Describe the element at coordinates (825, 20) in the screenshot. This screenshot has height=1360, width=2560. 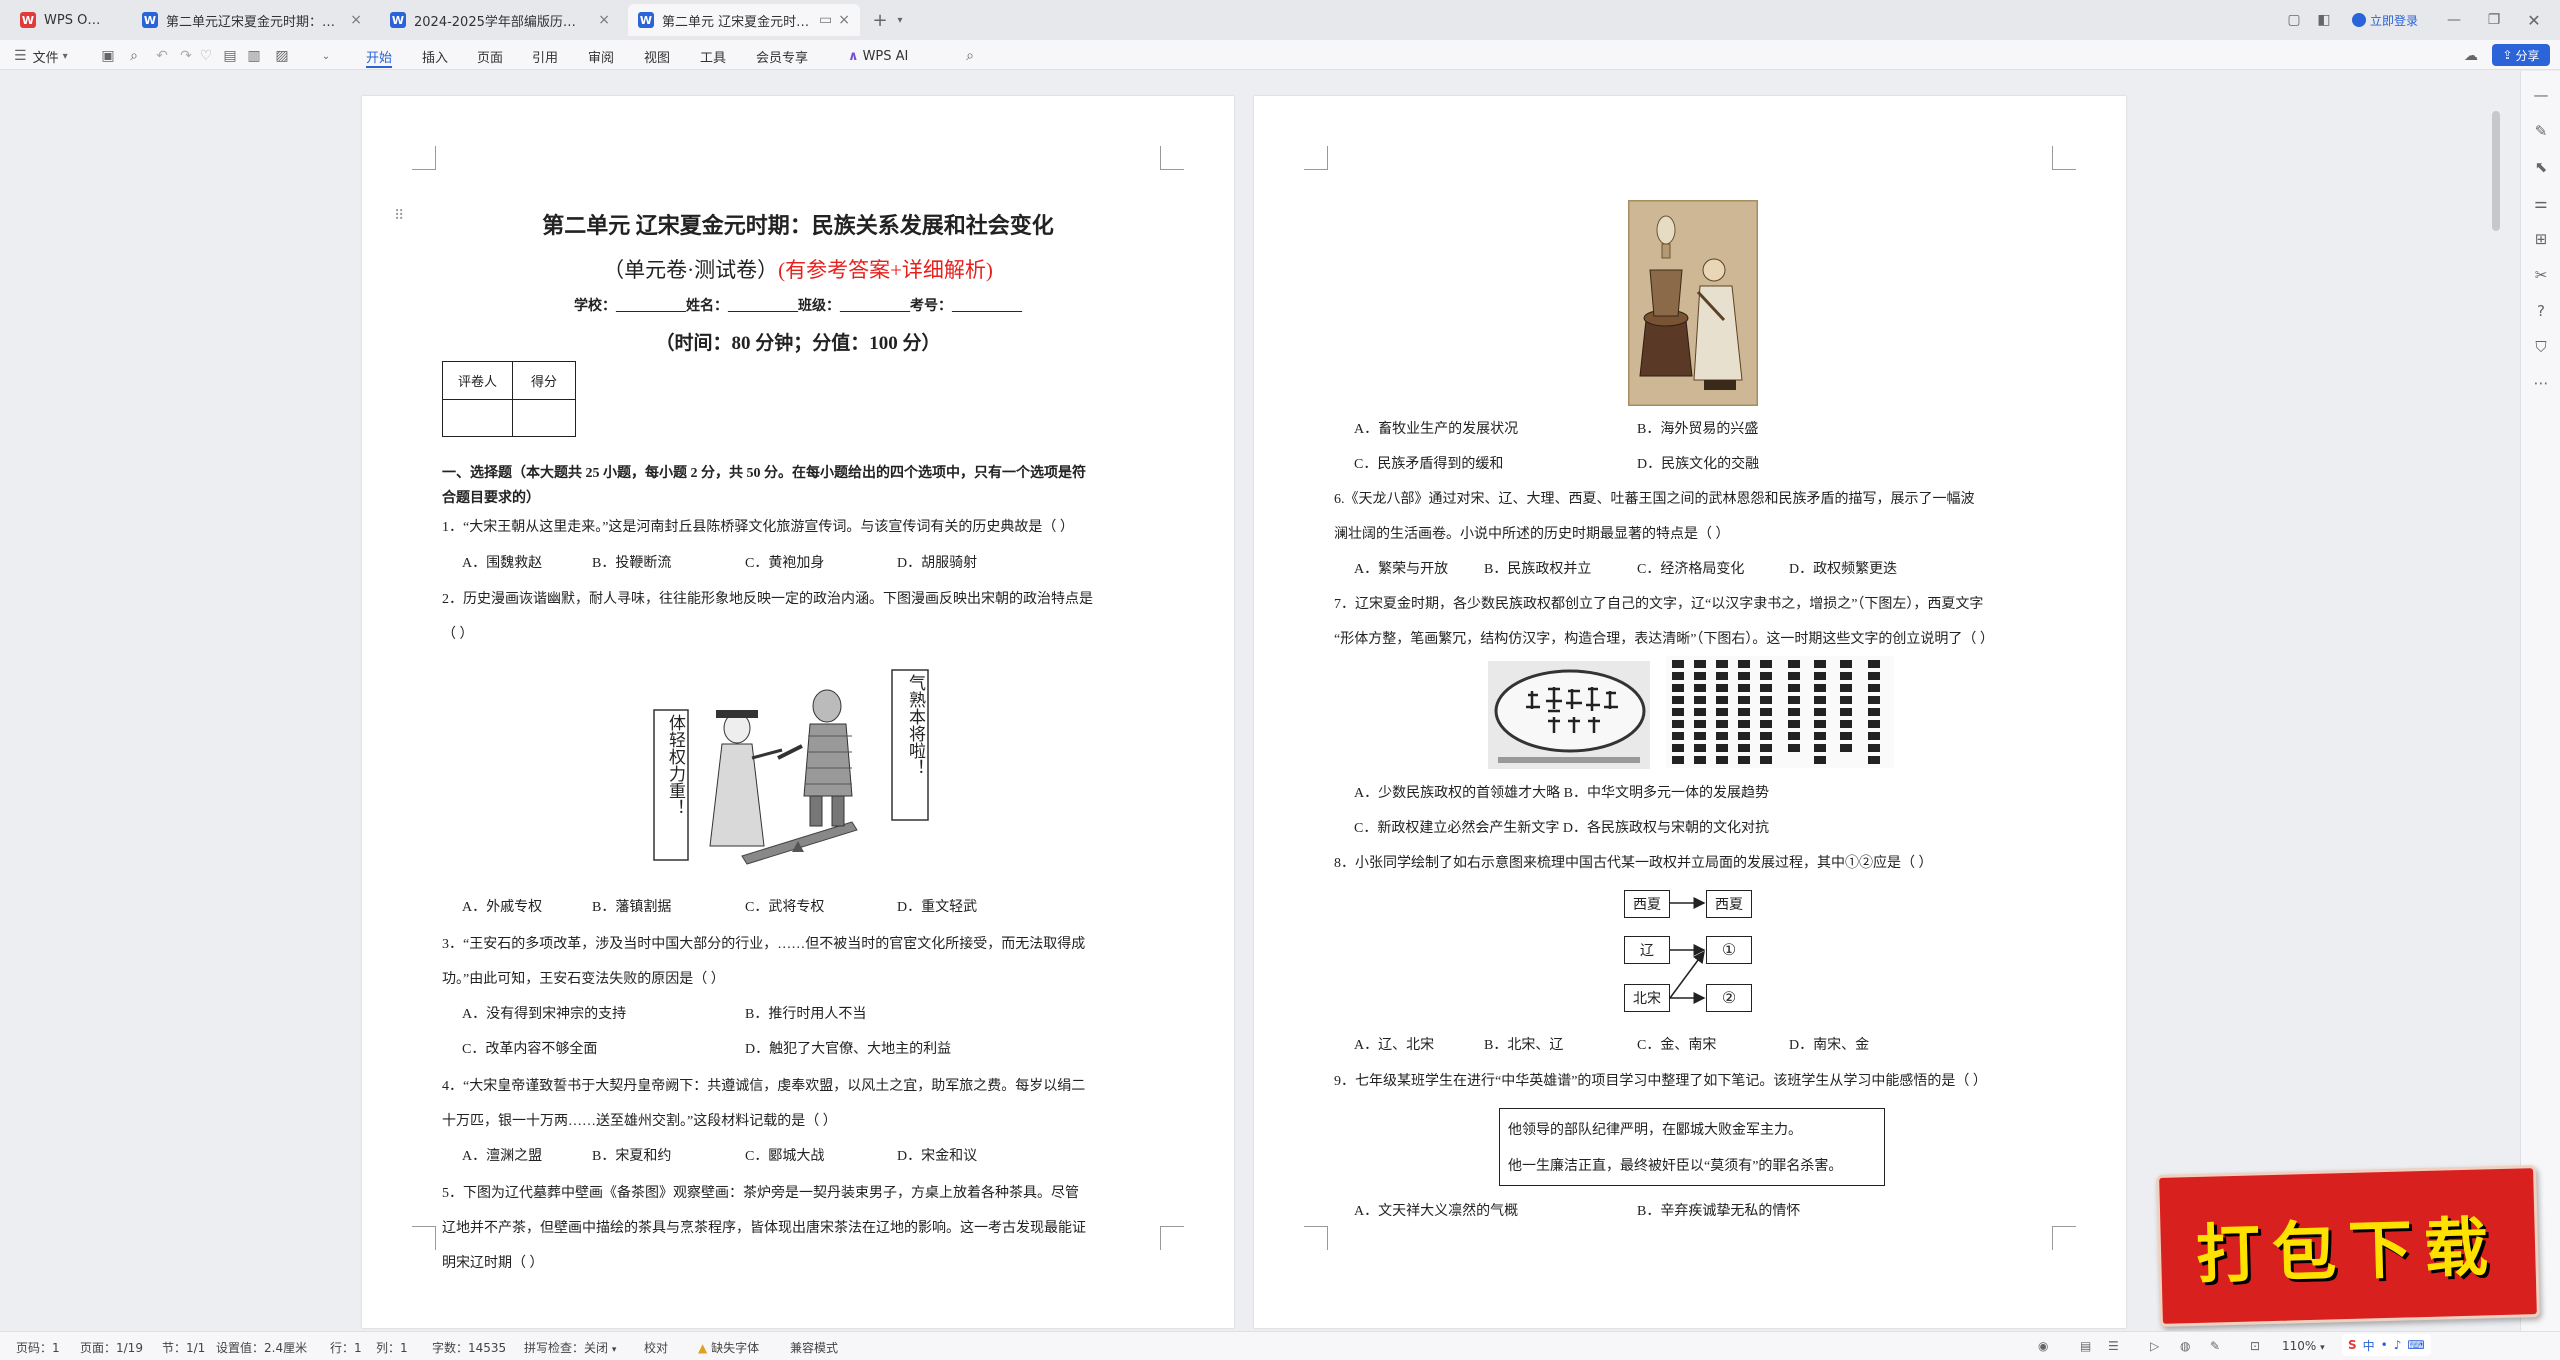
I see `monitor-icon: ▭` at that location.